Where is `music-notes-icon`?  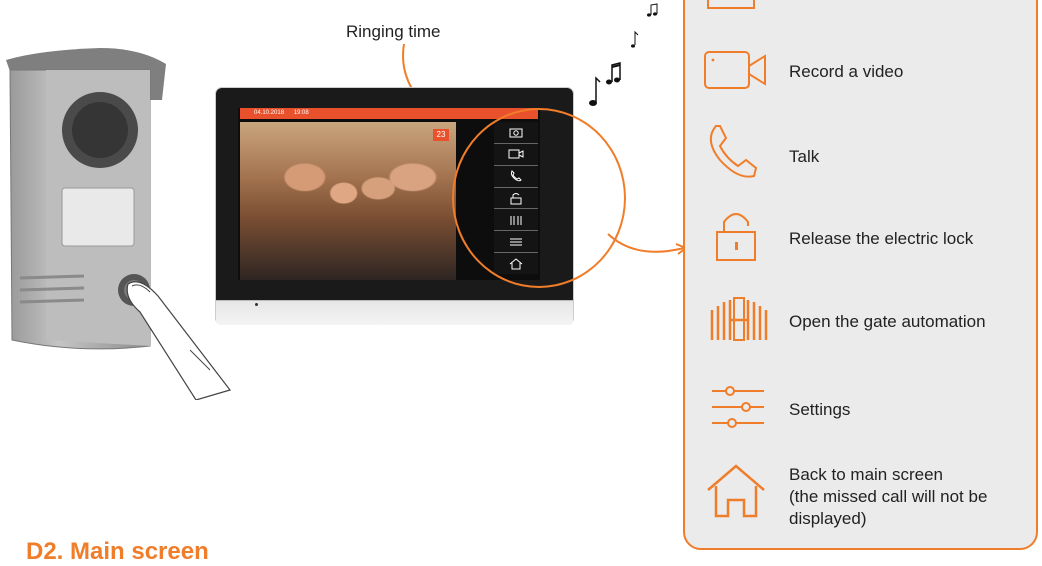 music-notes-icon is located at coordinates (623, 54).